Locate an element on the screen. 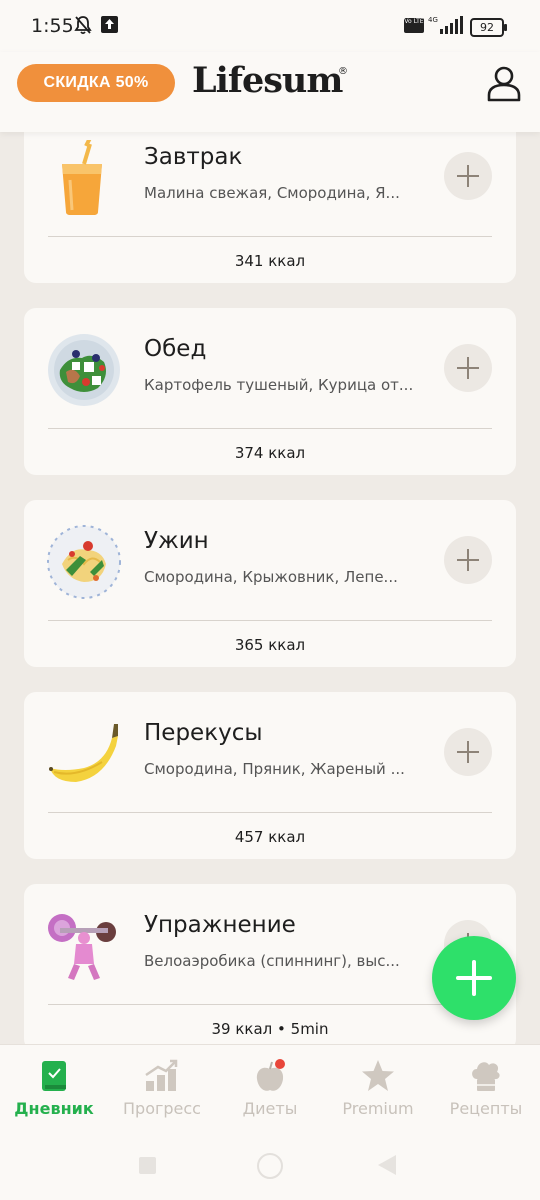  upload-icon is located at coordinates (109, 24).